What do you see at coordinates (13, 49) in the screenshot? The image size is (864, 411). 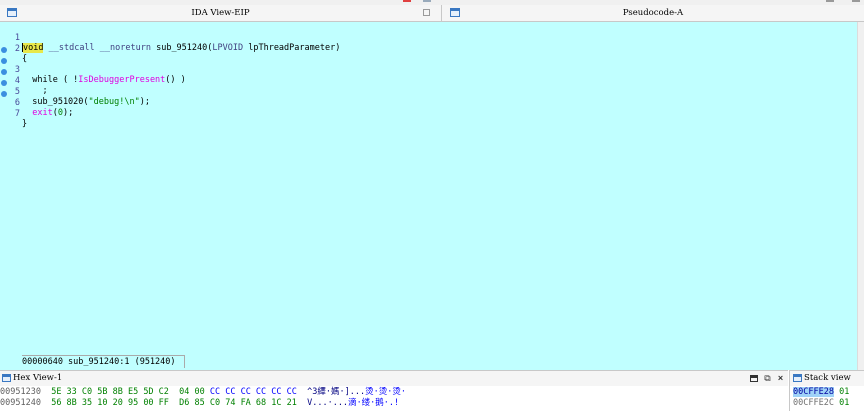 I see `code-line: 2 {` at bounding box center [13, 49].